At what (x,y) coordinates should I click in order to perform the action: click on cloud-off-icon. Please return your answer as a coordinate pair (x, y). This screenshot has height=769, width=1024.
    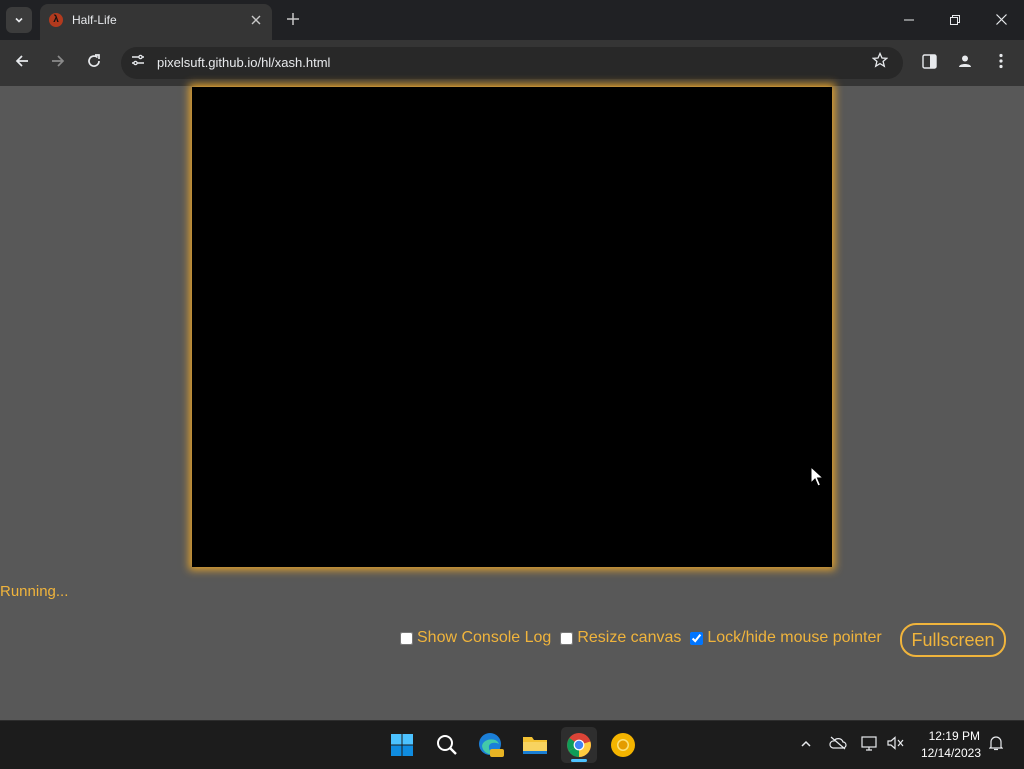
    Looking at the image, I should click on (838, 743).